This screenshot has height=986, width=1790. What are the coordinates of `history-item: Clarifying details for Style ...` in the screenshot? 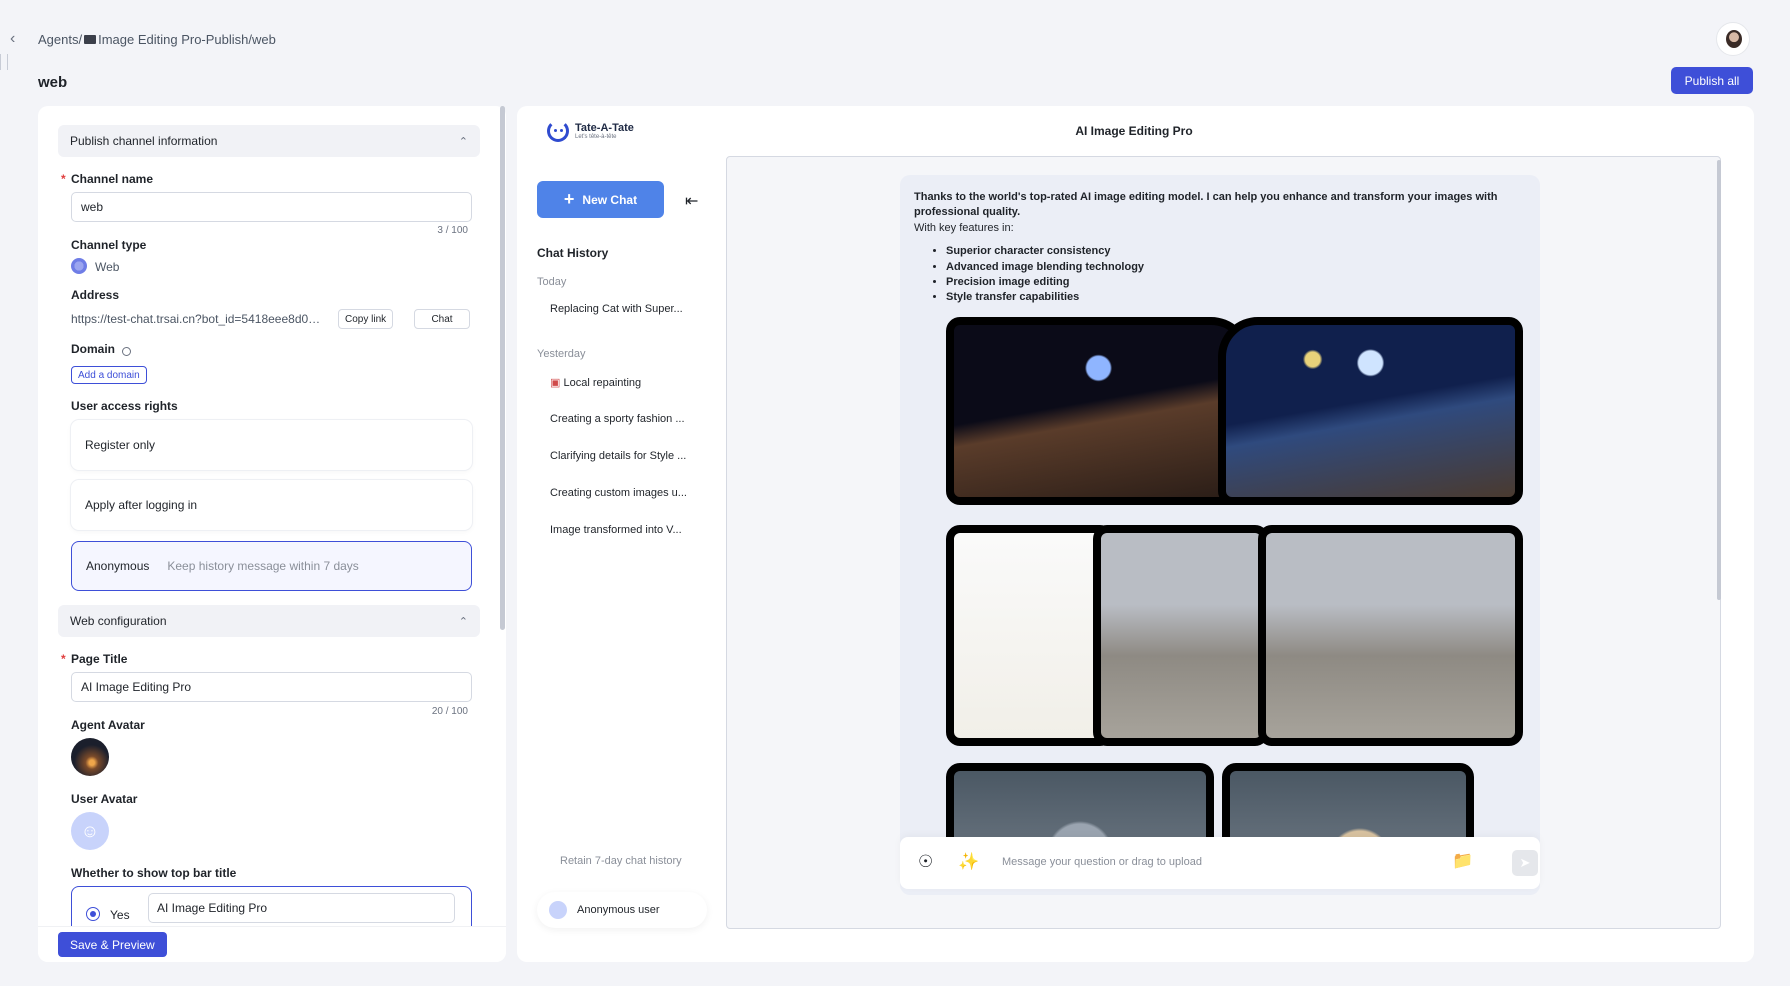 It's located at (620, 456).